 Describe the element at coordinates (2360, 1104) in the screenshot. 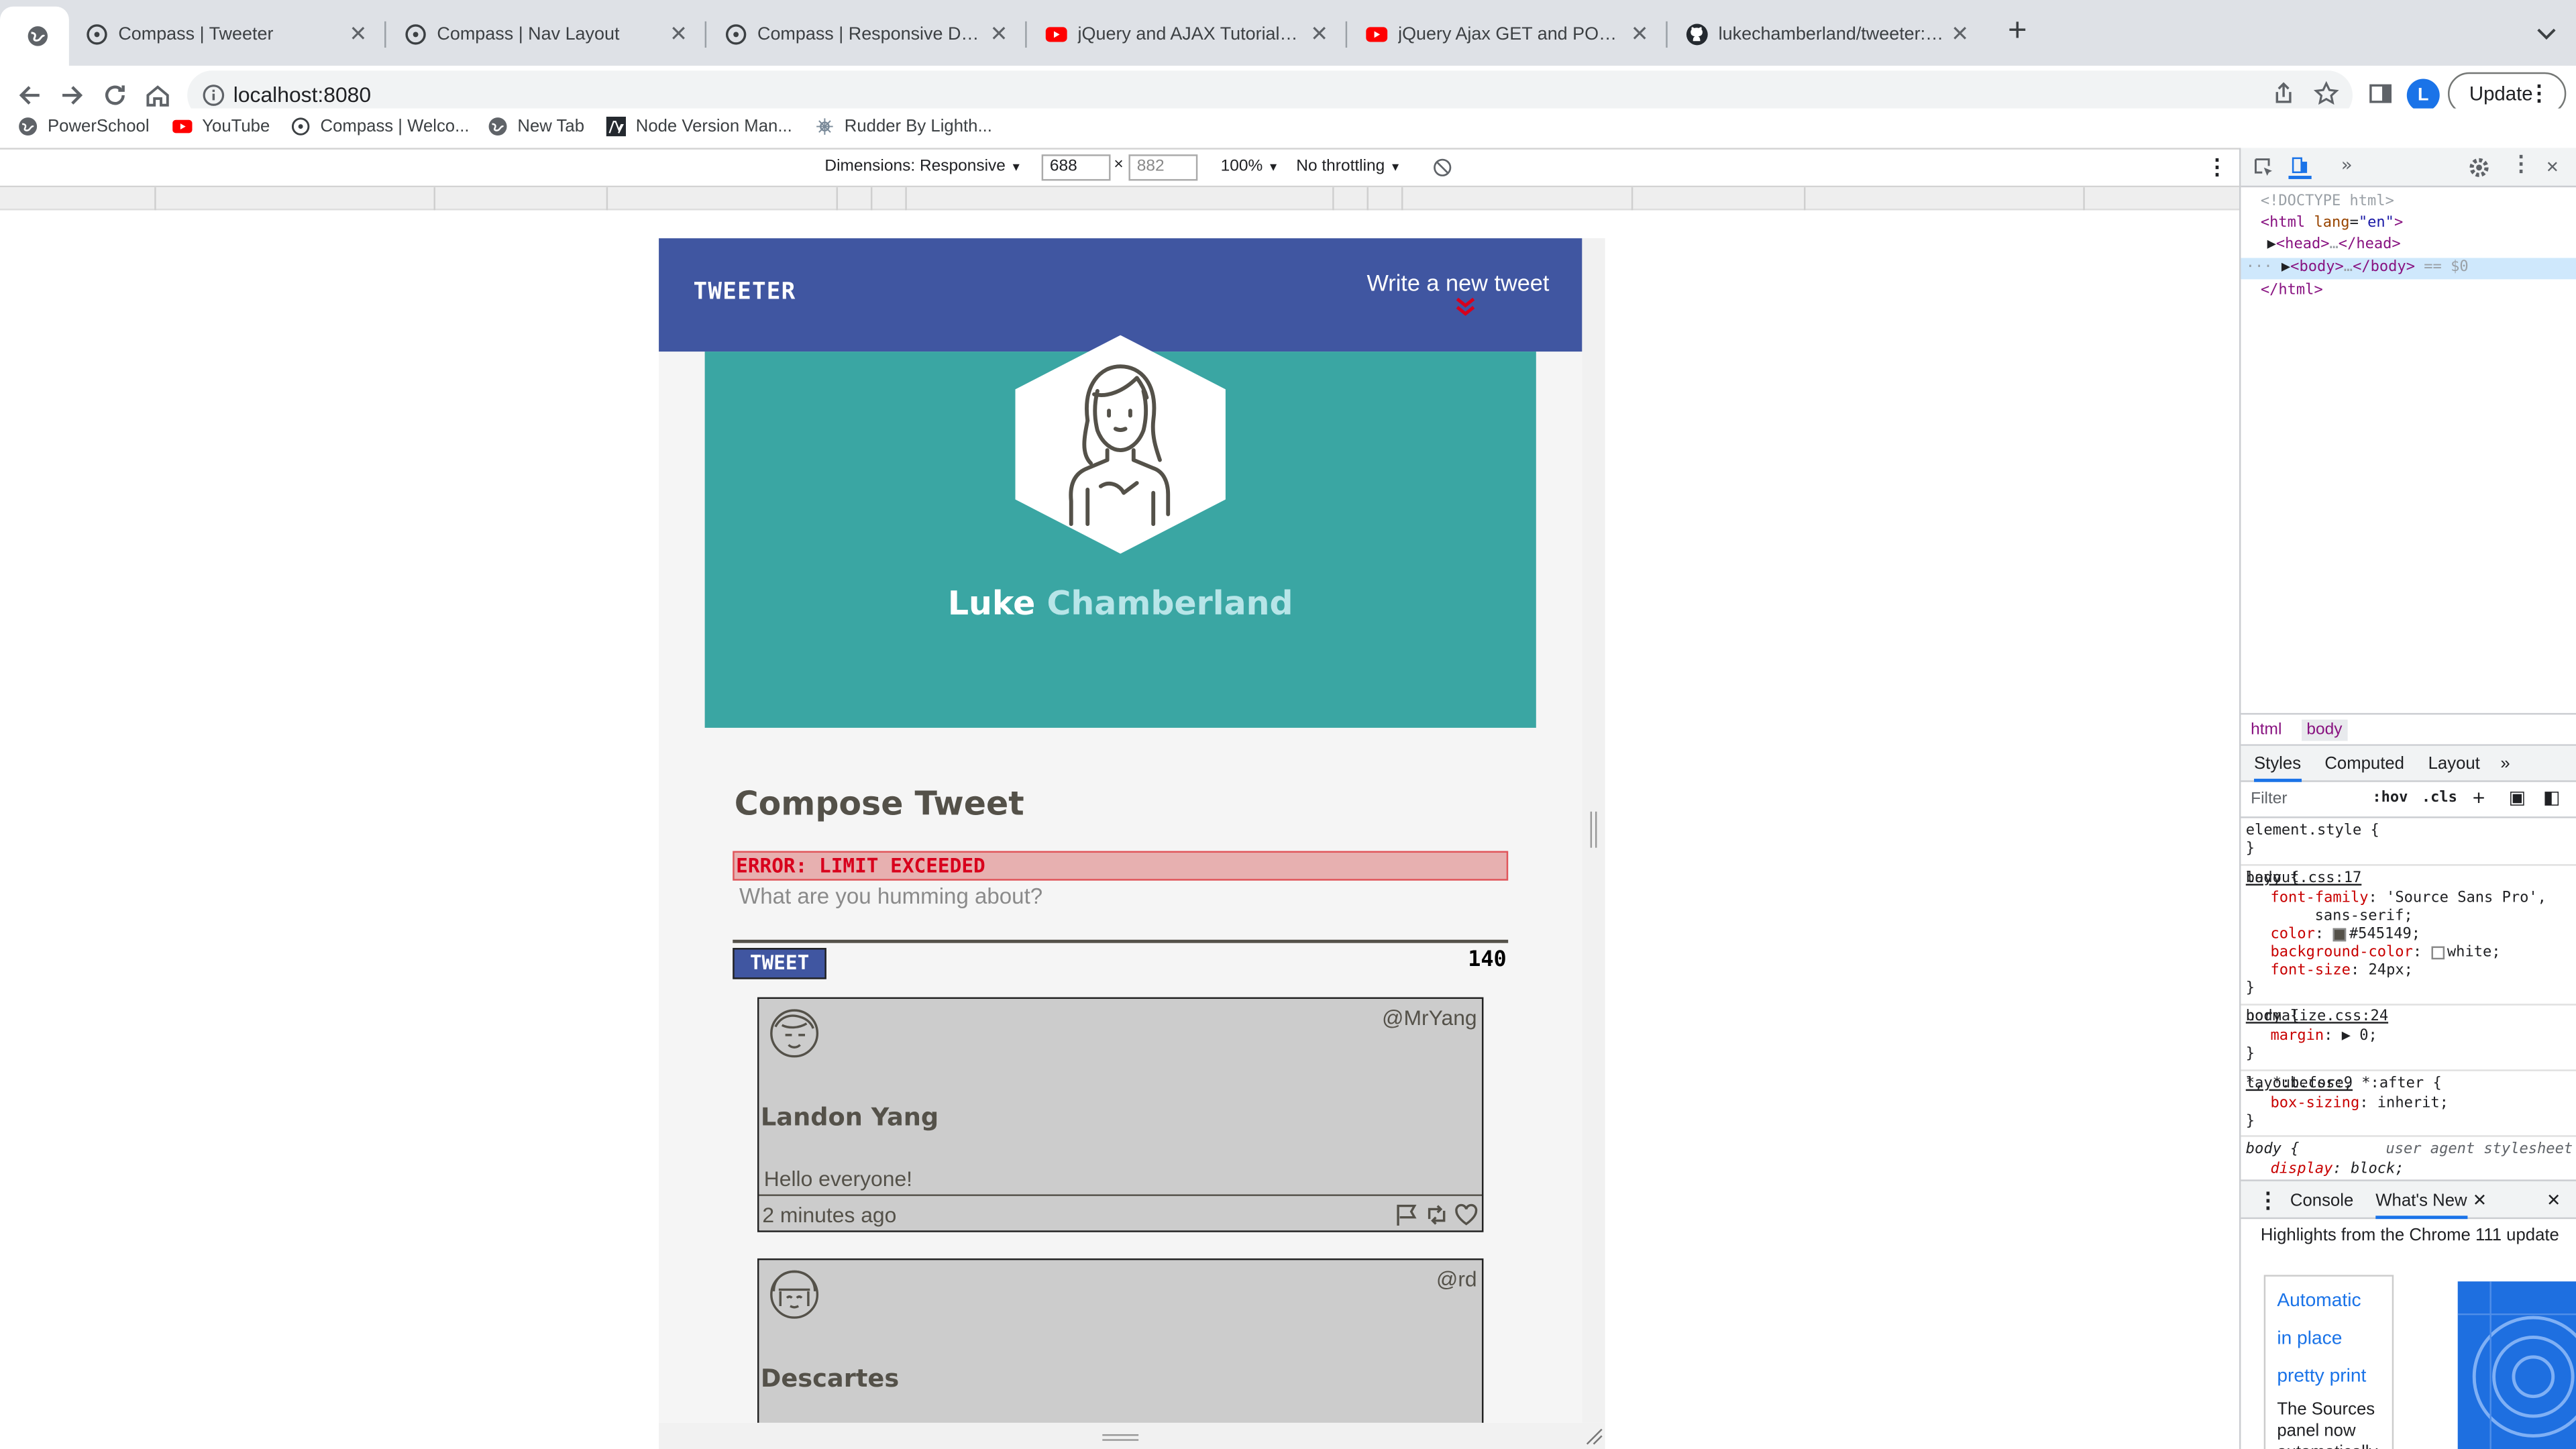

I see `css-property: box-sizing: inherit;` at that location.